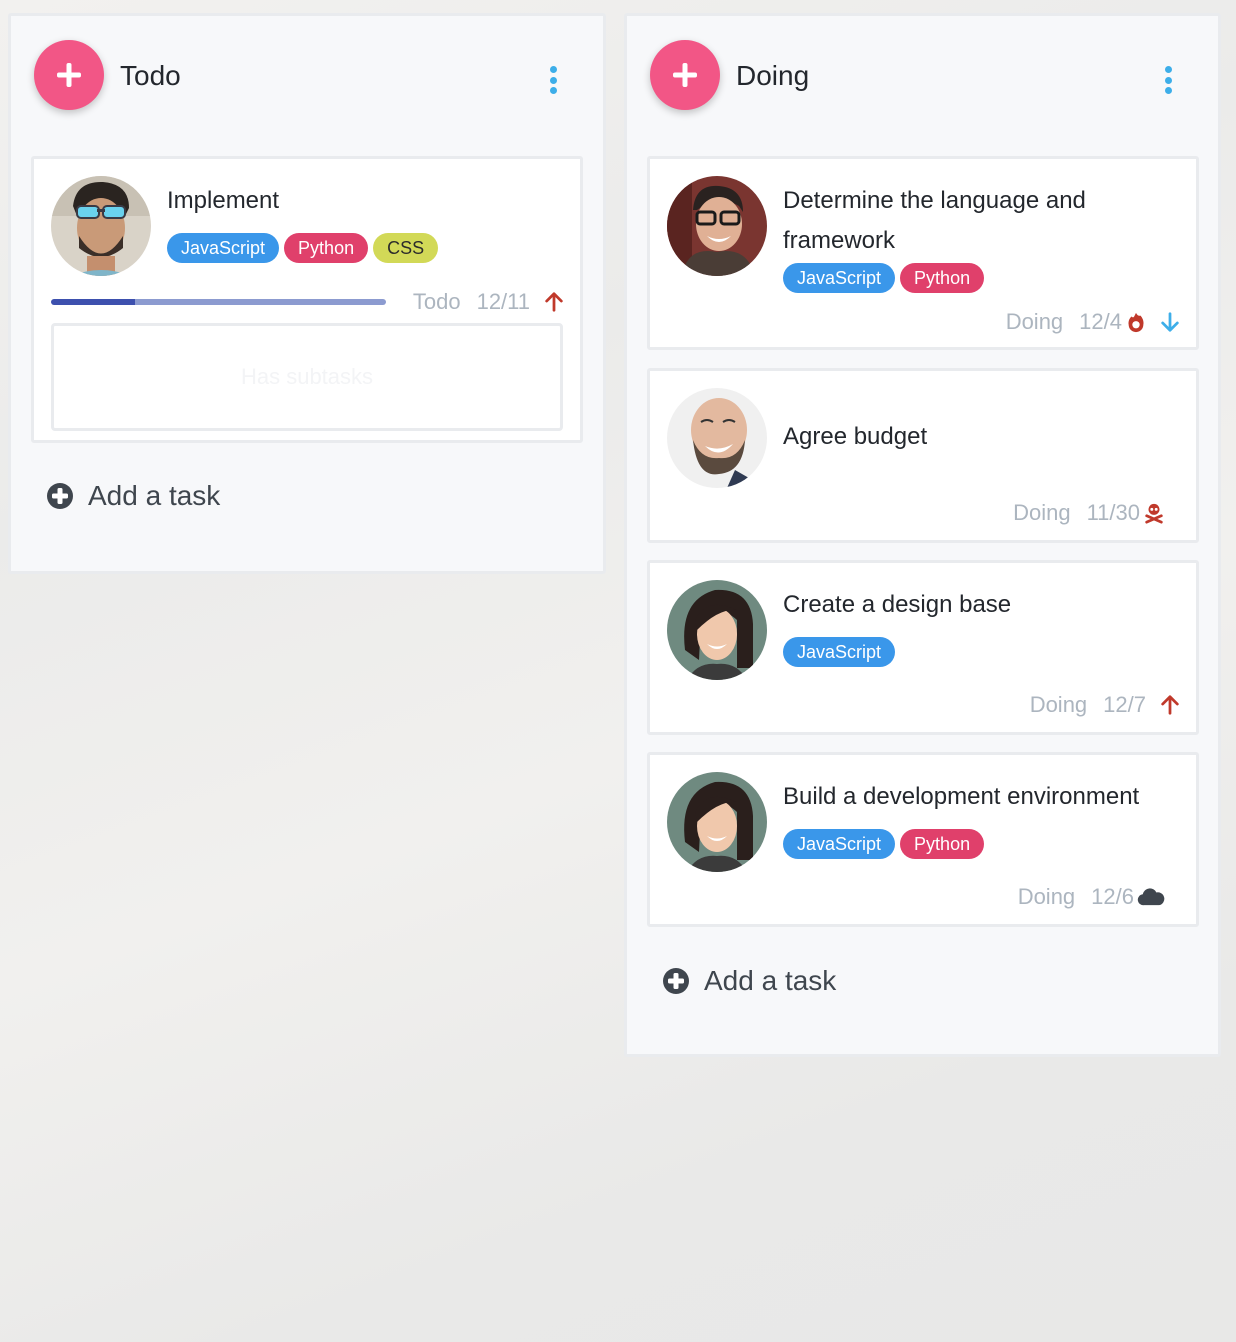 This screenshot has height=1342, width=1236. Describe the element at coordinates (1136, 322) in the screenshot. I see `fire-icon` at that location.